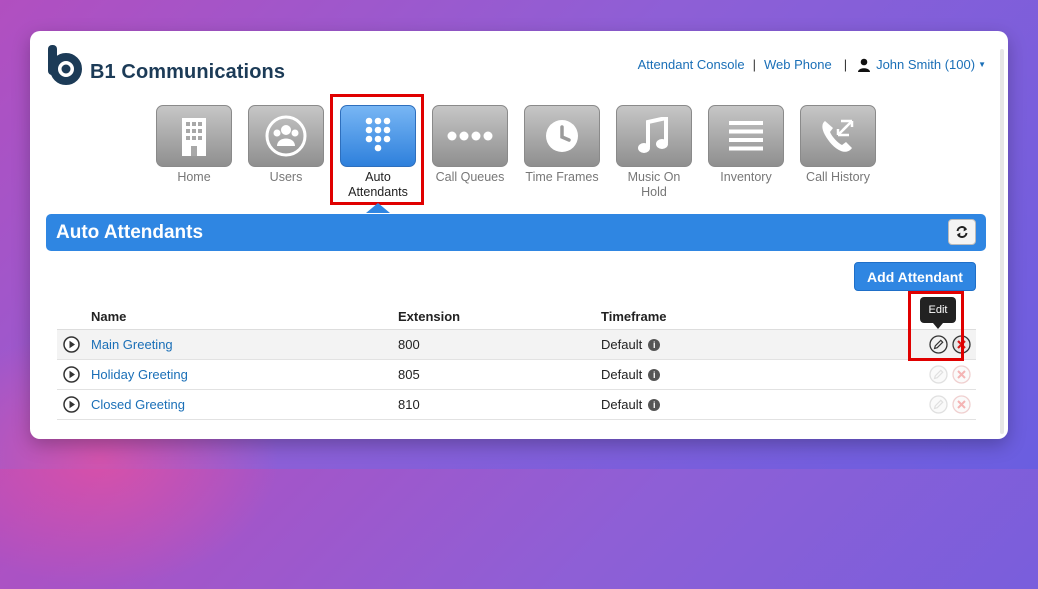 Image resolution: width=1038 pixels, height=589 pixels. Describe the element at coordinates (516, 315) in the screenshot. I see `table-header: Name Extension Timeframe` at that location.